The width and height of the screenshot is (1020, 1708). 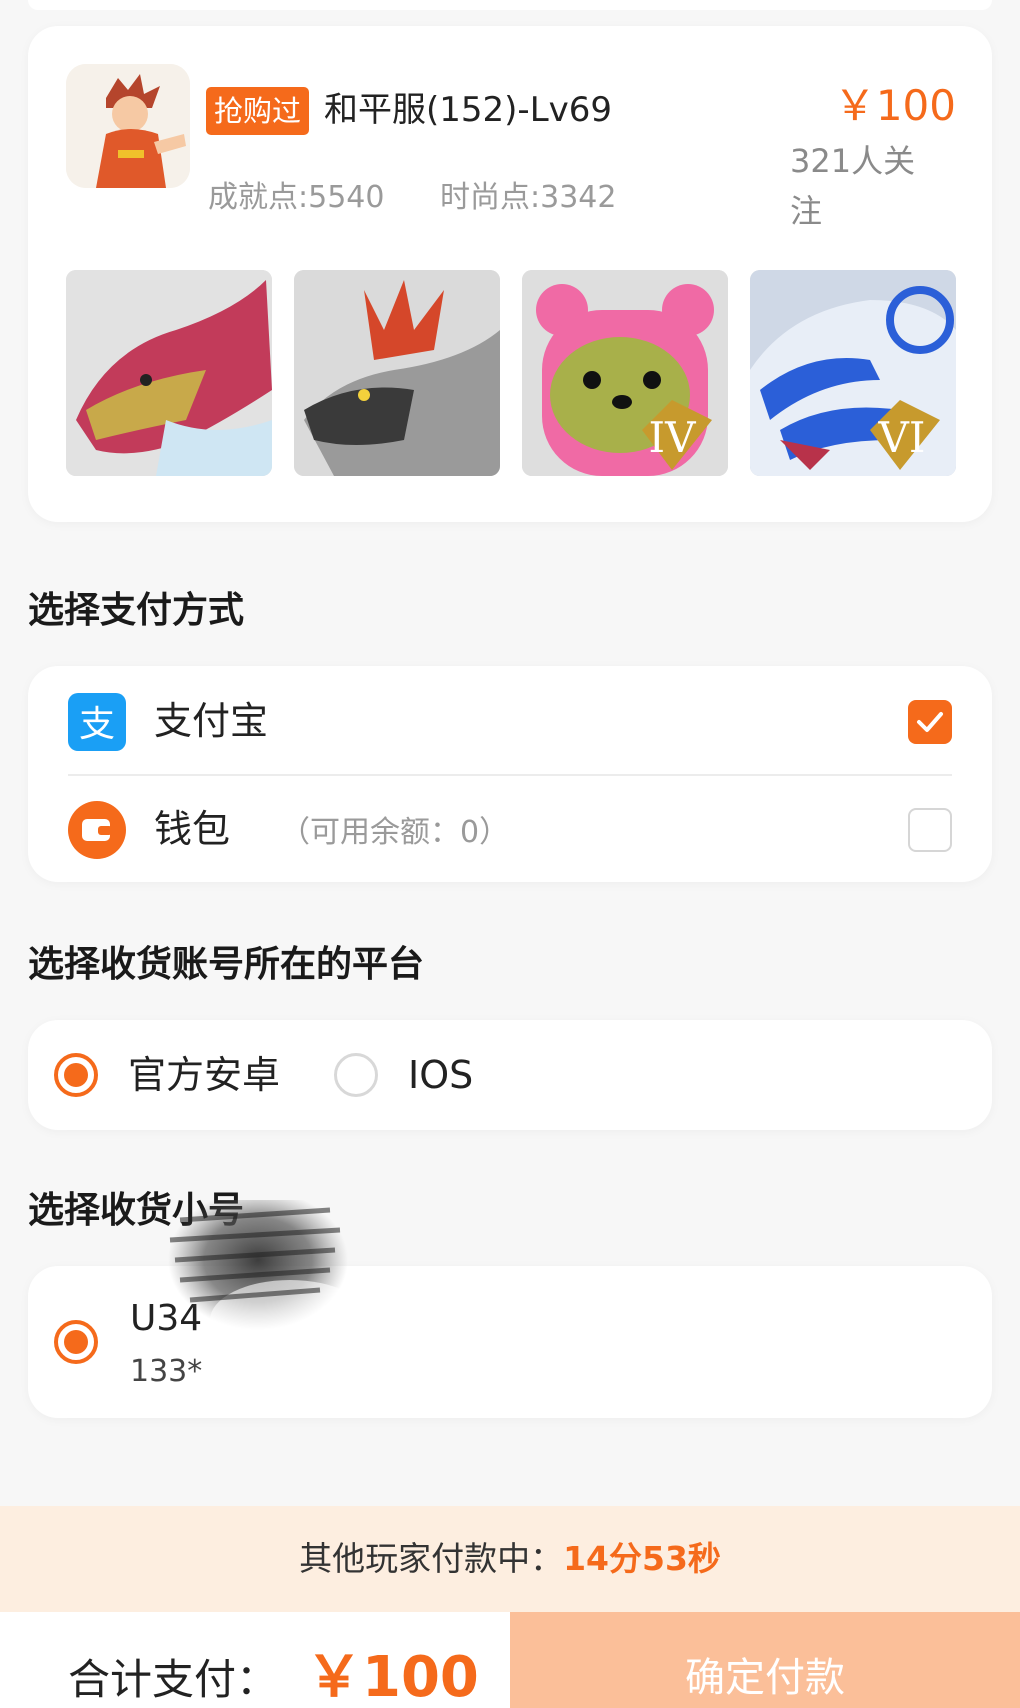 What do you see at coordinates (136, 610) in the screenshot?
I see `payment-section-title: 选择支付方式` at bounding box center [136, 610].